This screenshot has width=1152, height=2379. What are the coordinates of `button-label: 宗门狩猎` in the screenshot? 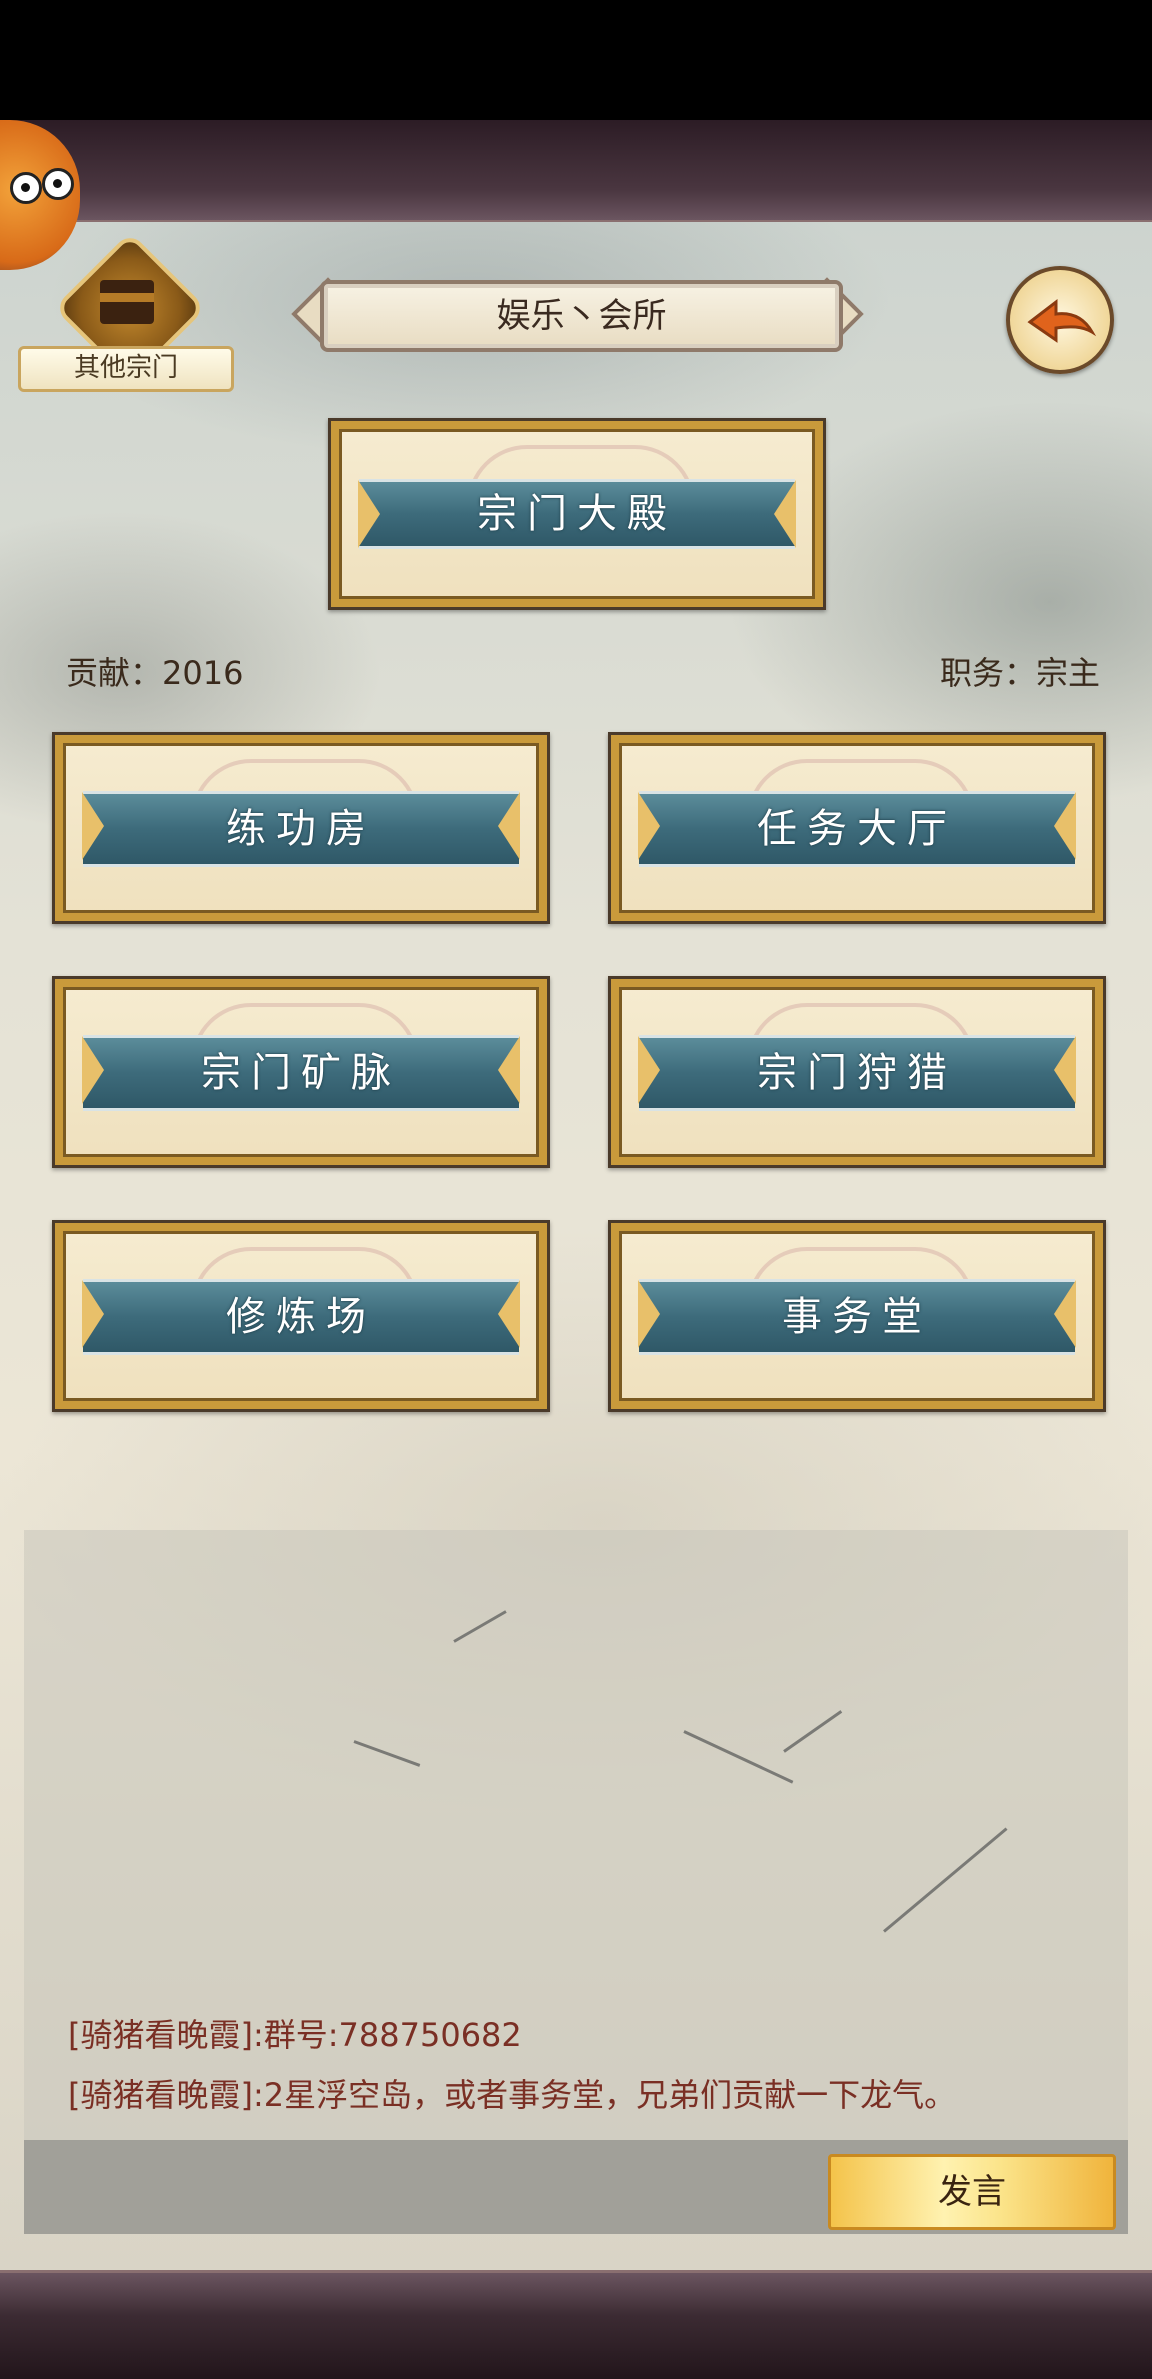 It's located at (857, 1073).